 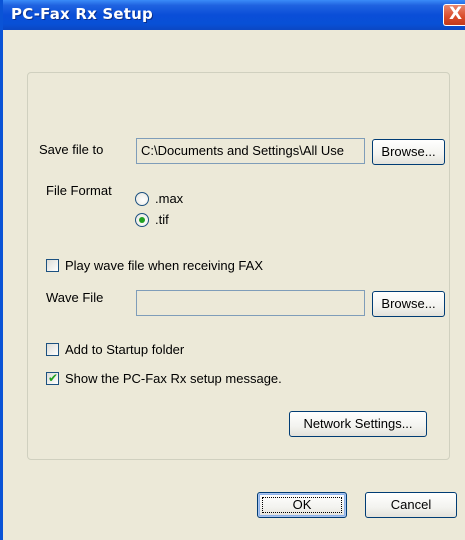 I want to click on title-bar: PC-Fax Rx Setup X, so click(x=234, y=15).